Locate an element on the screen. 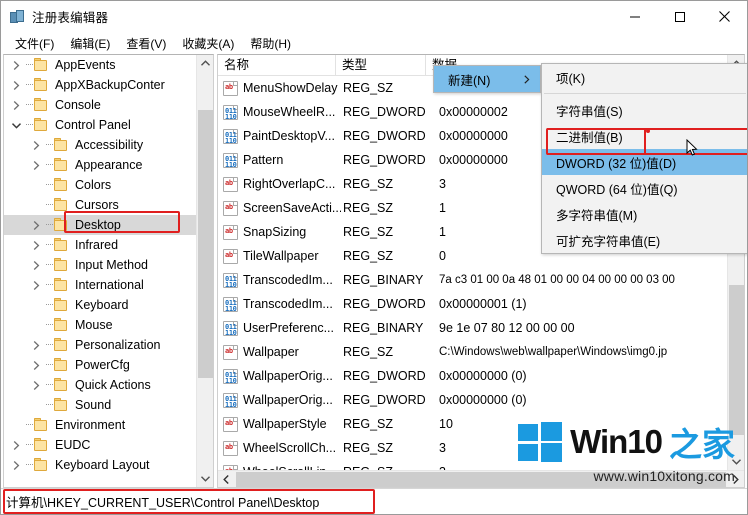  context-menu-item-0: 项(K) is located at coordinates (644, 77).